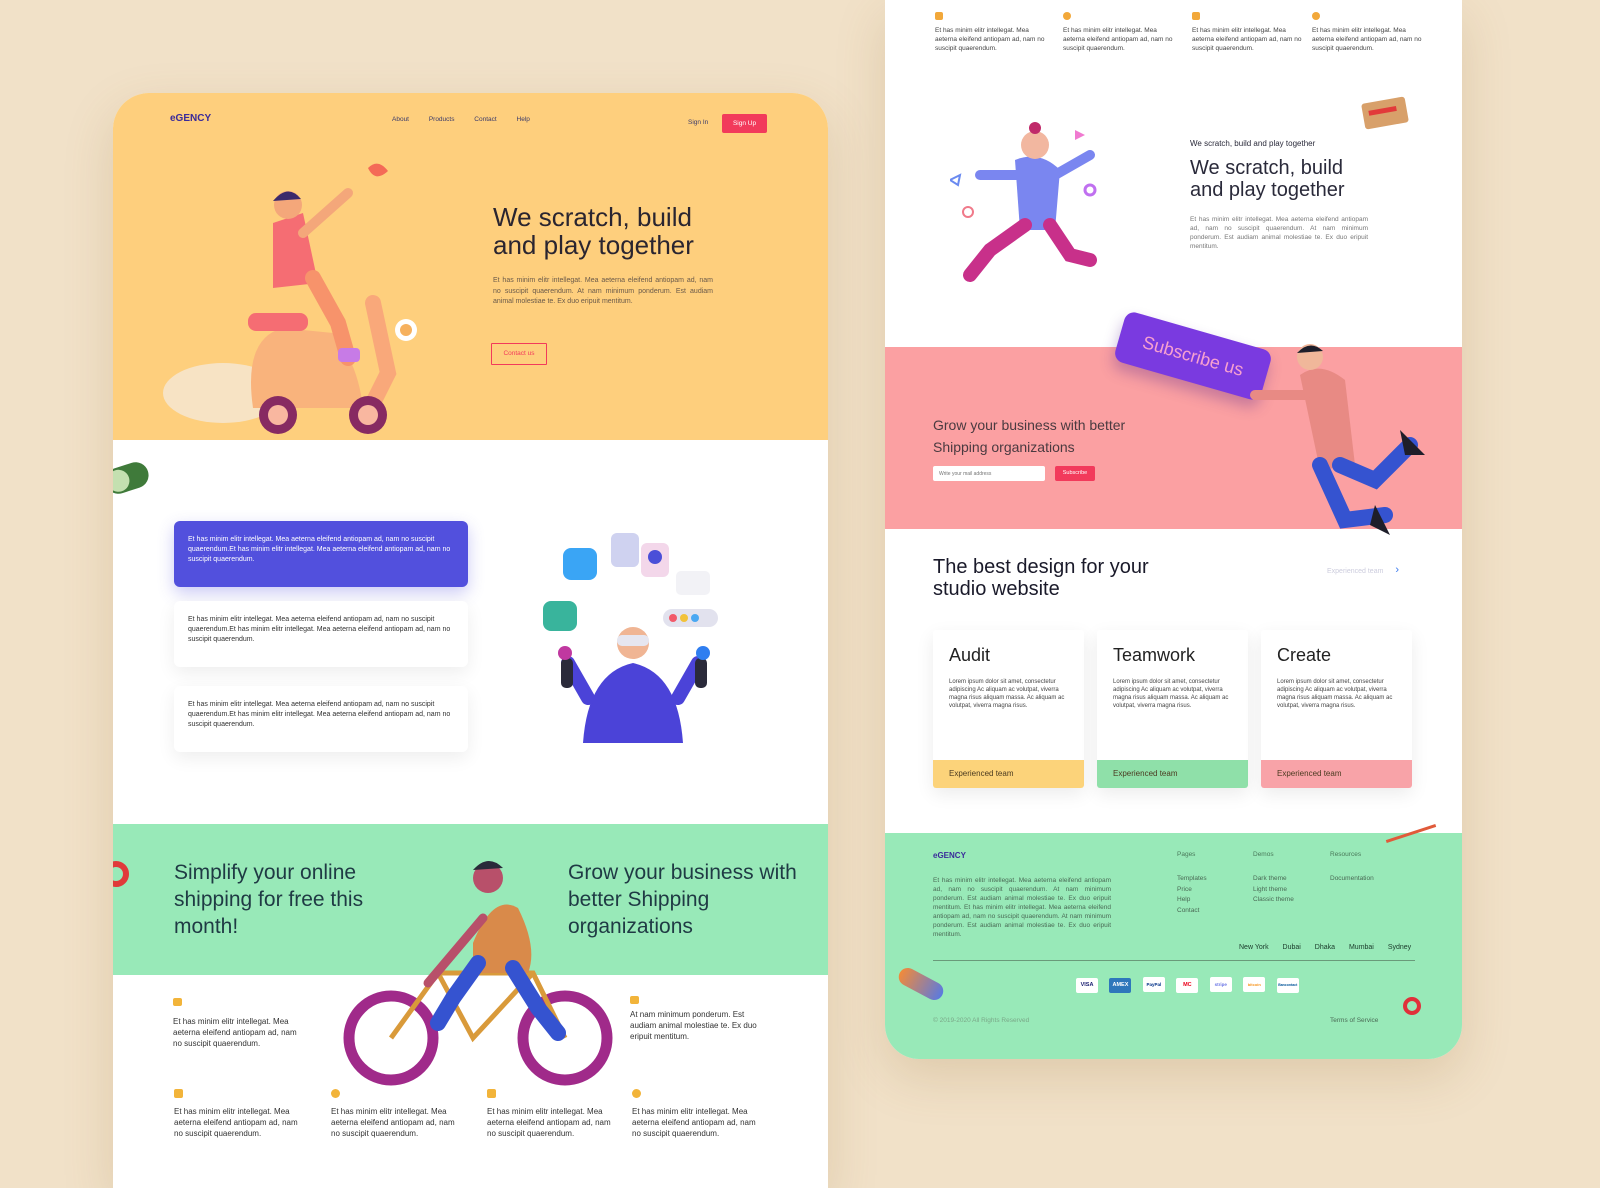 The image size is (1600, 1188). What do you see at coordinates (1273, 900) in the screenshot?
I see `footer-link: Classic theme` at bounding box center [1273, 900].